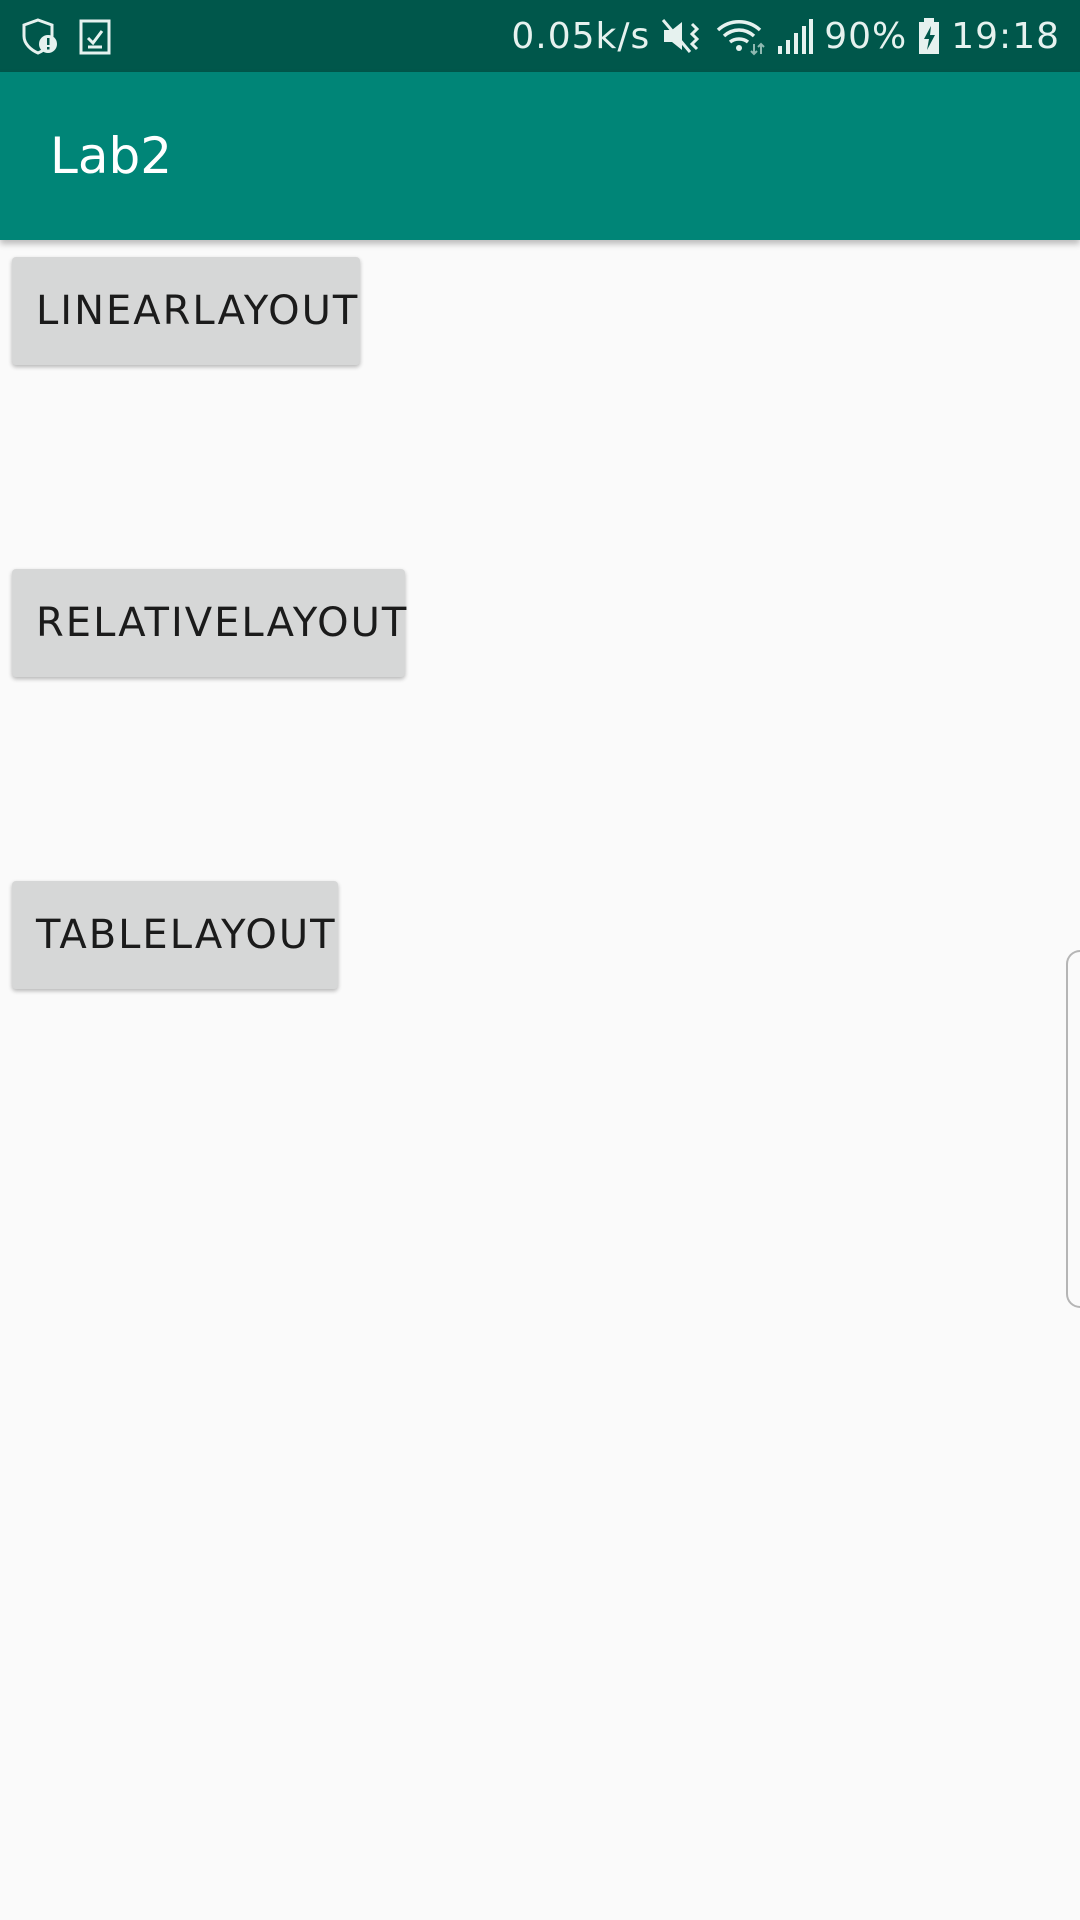  I want to click on wifi-icon, so click(740, 36).